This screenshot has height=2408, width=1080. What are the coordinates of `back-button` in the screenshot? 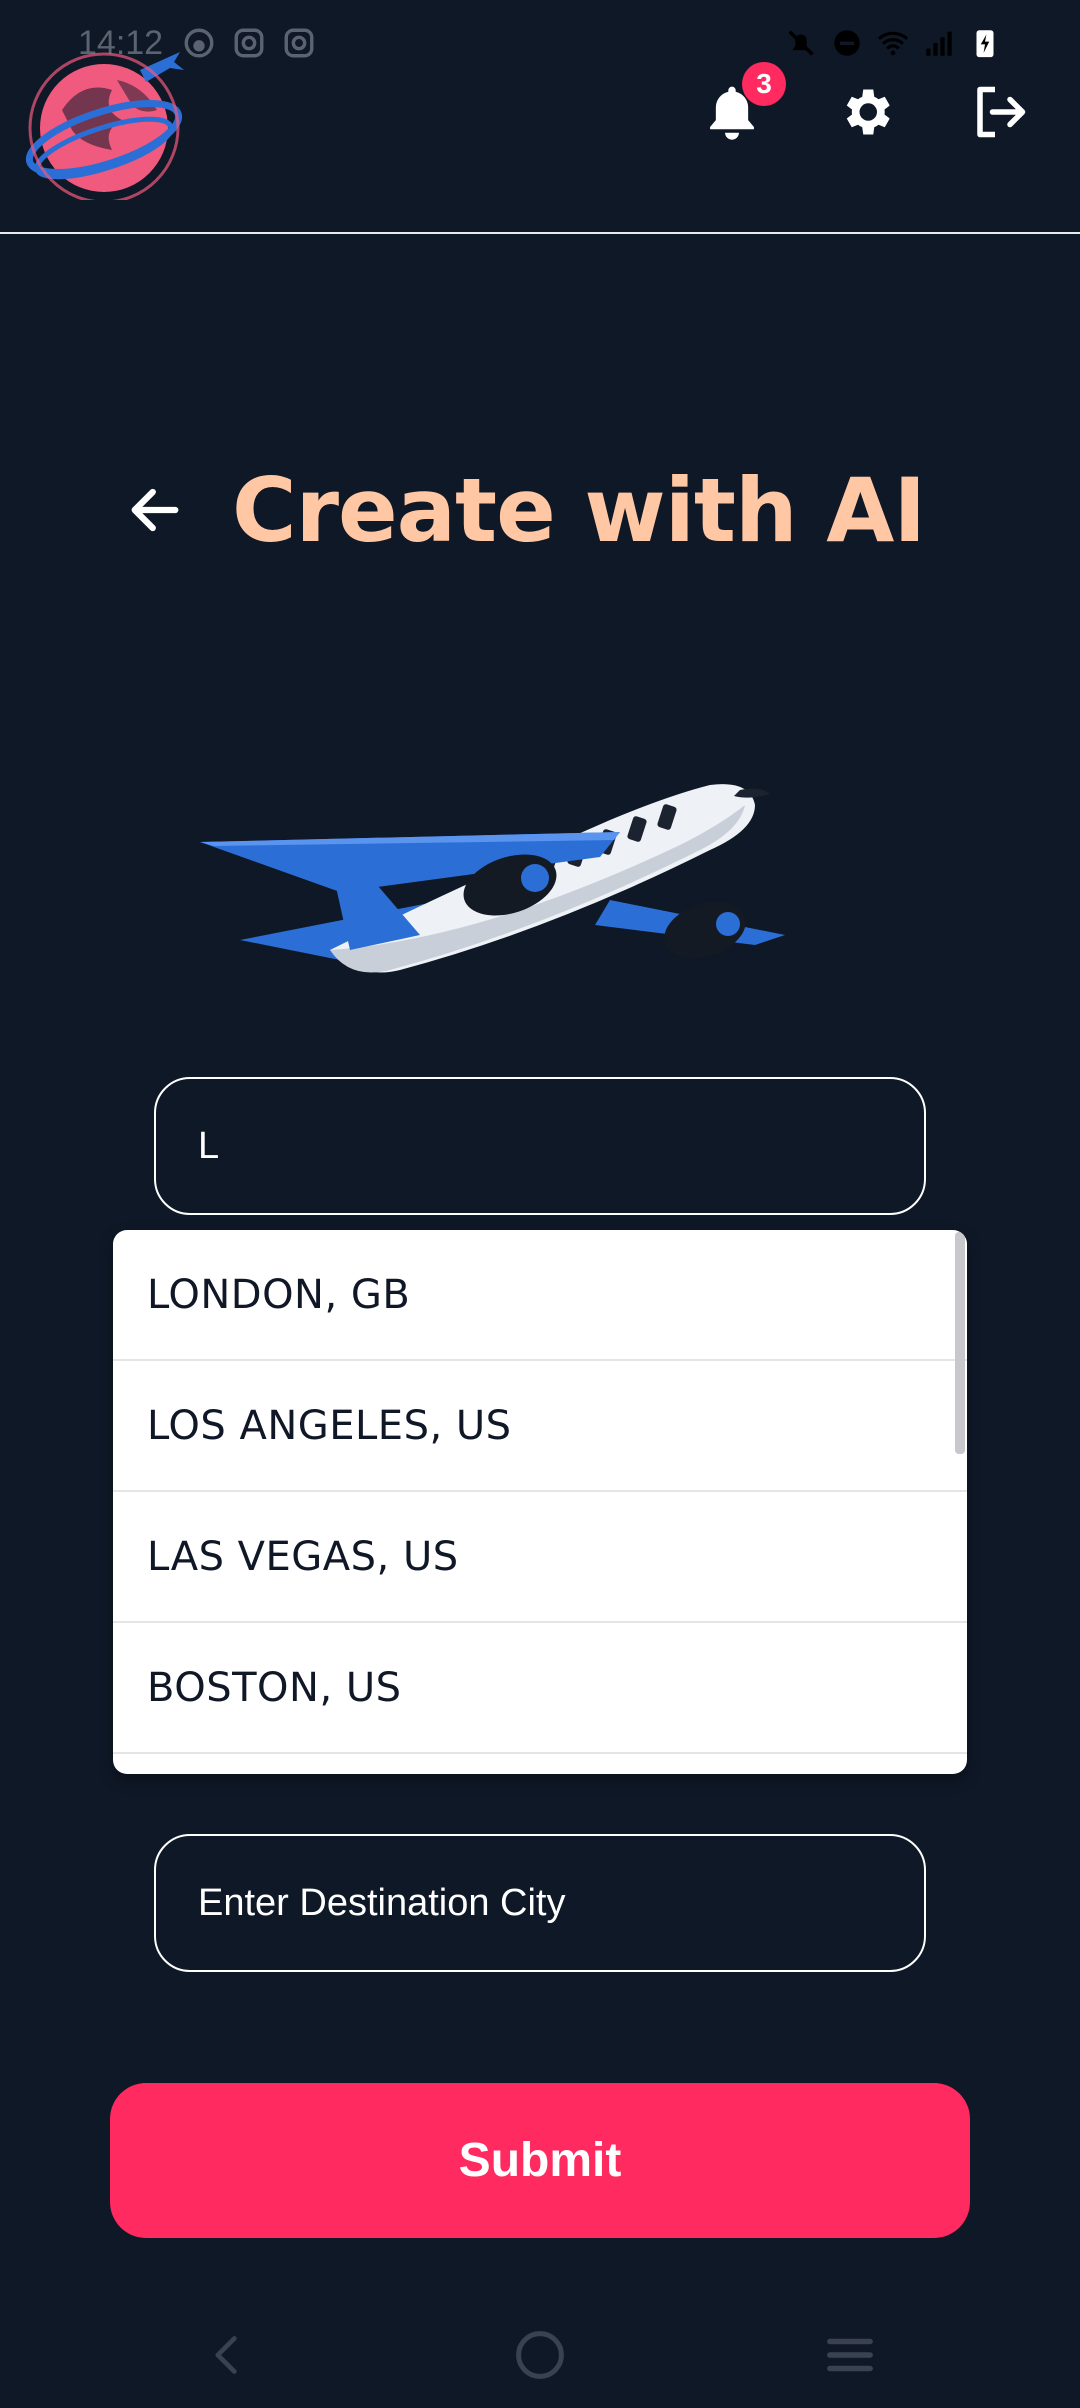 It's located at (155, 510).